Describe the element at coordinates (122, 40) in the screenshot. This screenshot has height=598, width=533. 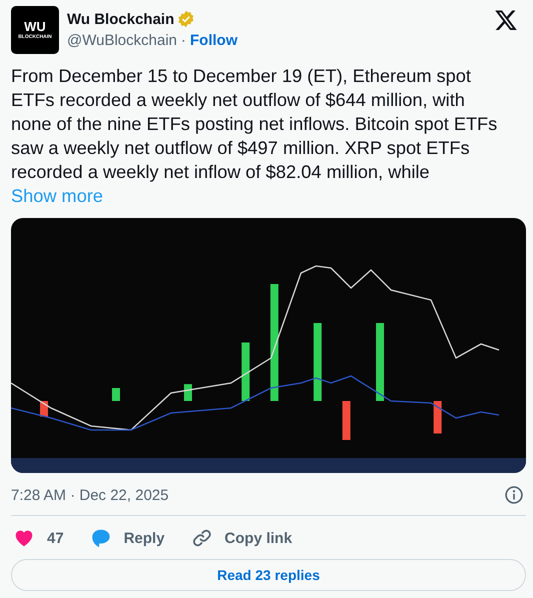
I see `author-handle: @WuBlockchain` at that location.